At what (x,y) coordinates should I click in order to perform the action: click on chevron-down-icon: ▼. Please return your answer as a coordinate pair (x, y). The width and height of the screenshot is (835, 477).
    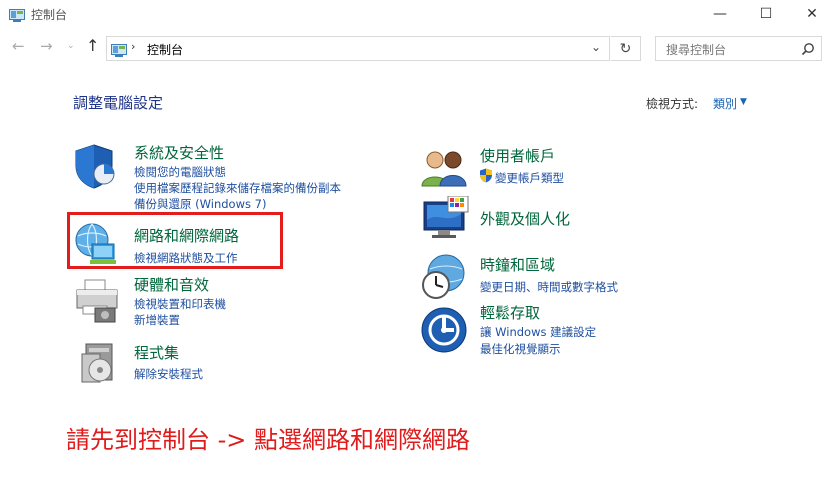
    Looking at the image, I should click on (743, 102).